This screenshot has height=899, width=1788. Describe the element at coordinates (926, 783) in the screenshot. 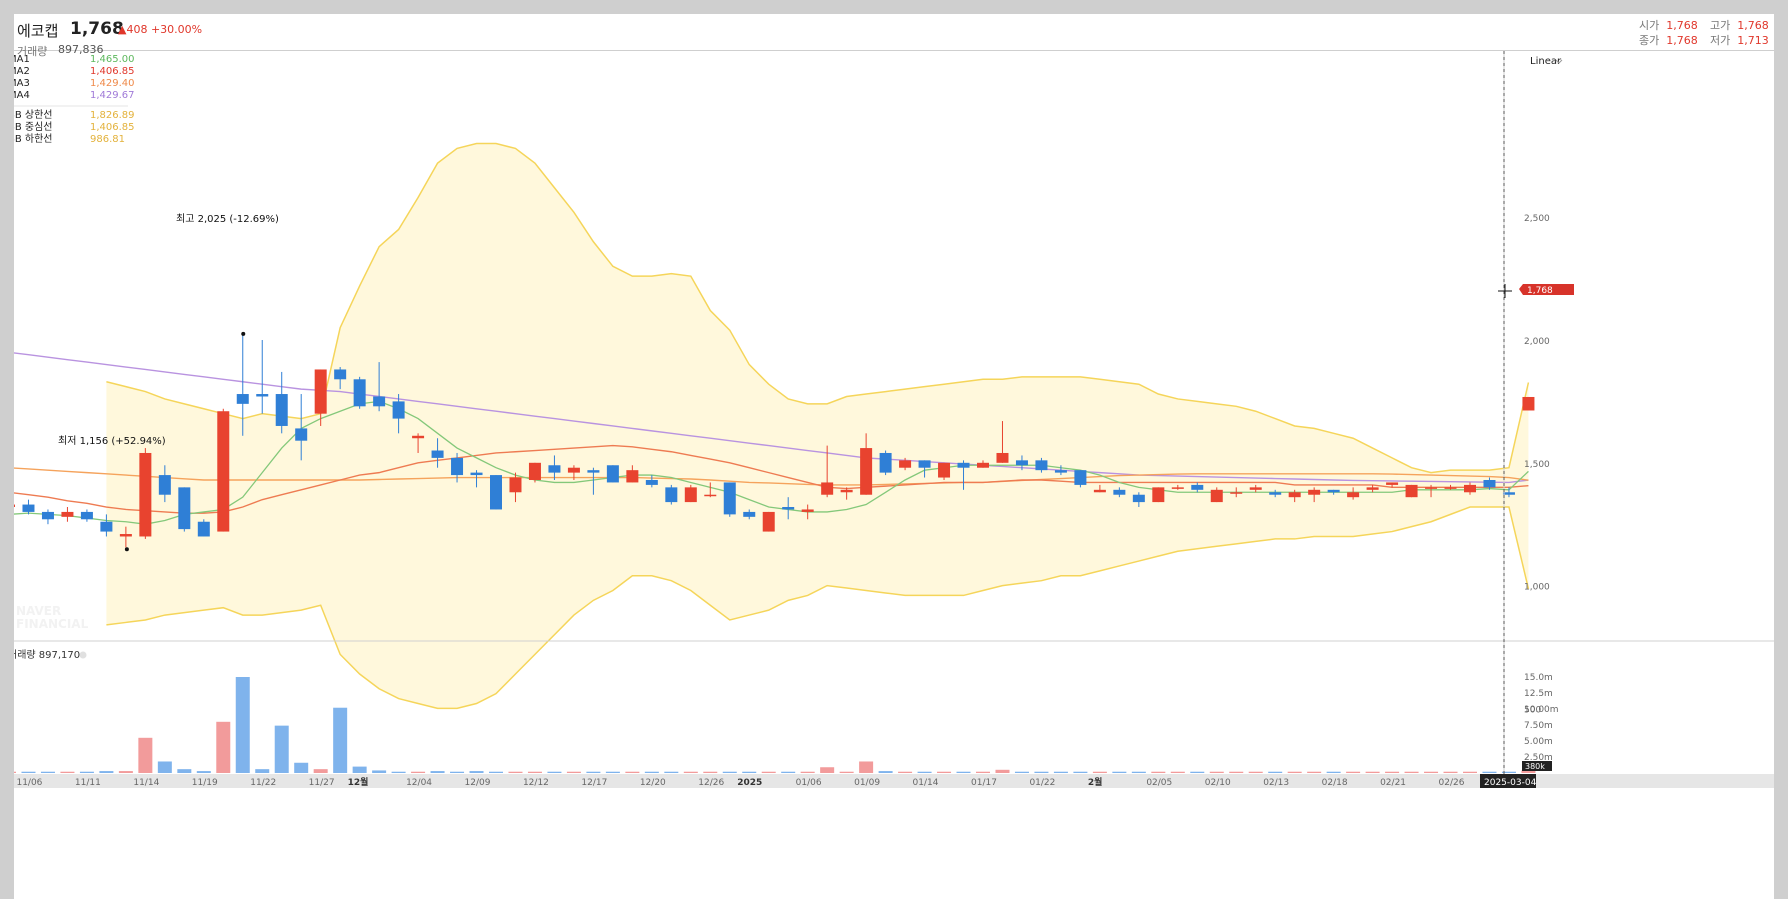

I see `x-tick-label: 01/14` at that location.